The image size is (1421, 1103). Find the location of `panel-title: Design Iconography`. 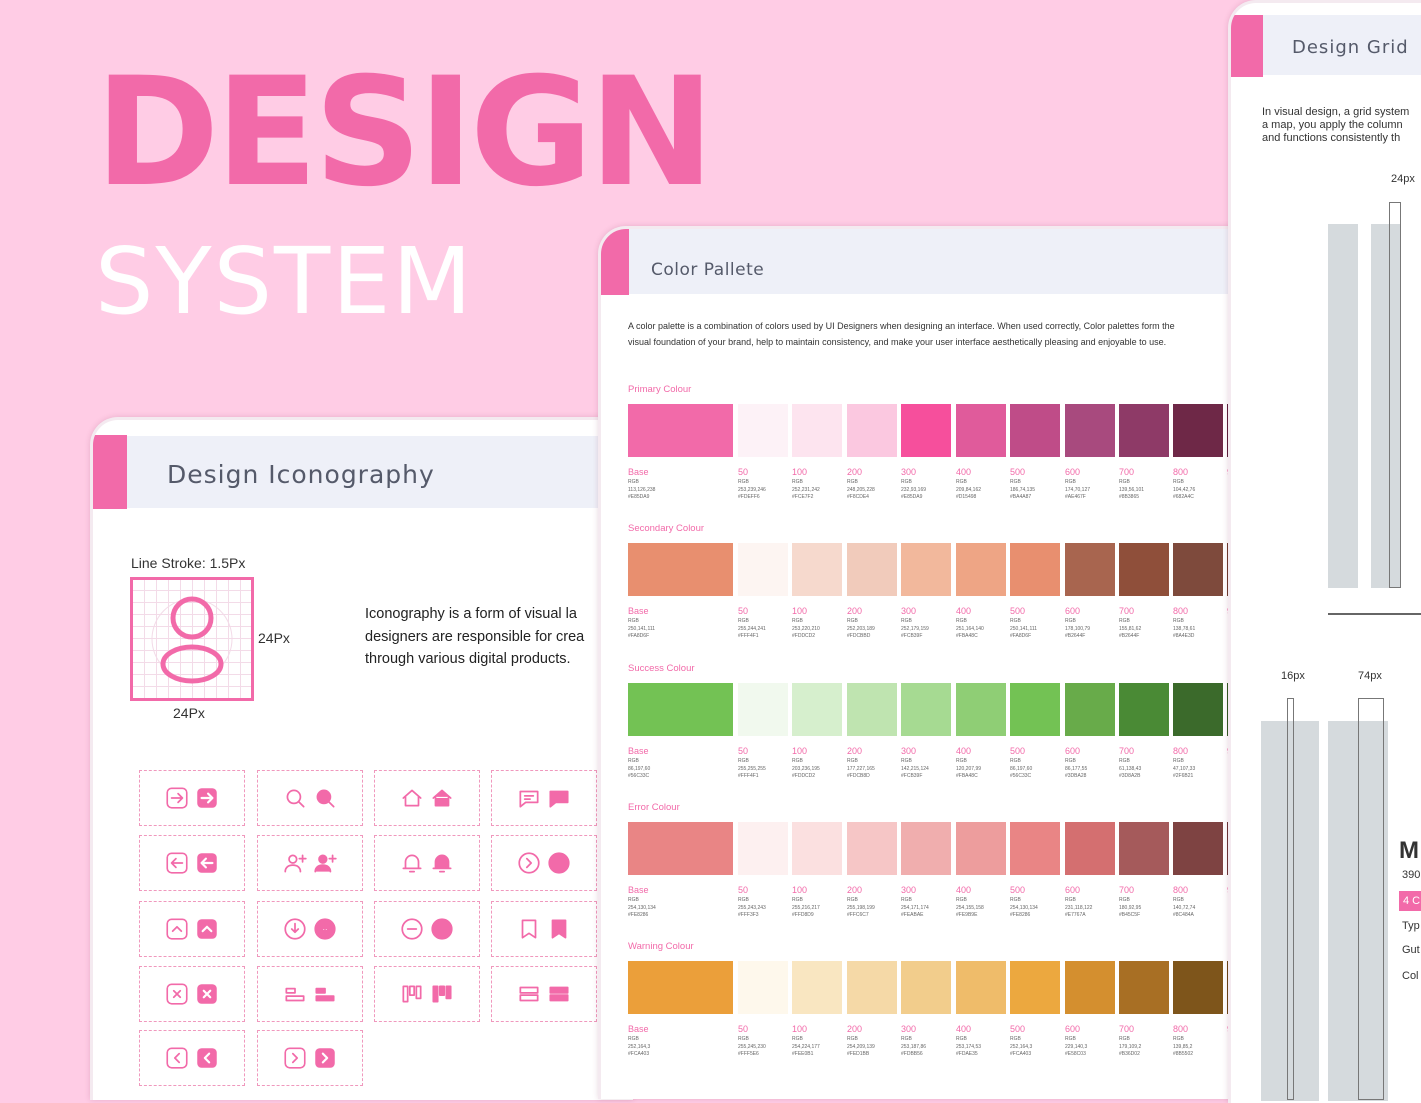

panel-title: Design Iconography is located at coordinates (301, 474).